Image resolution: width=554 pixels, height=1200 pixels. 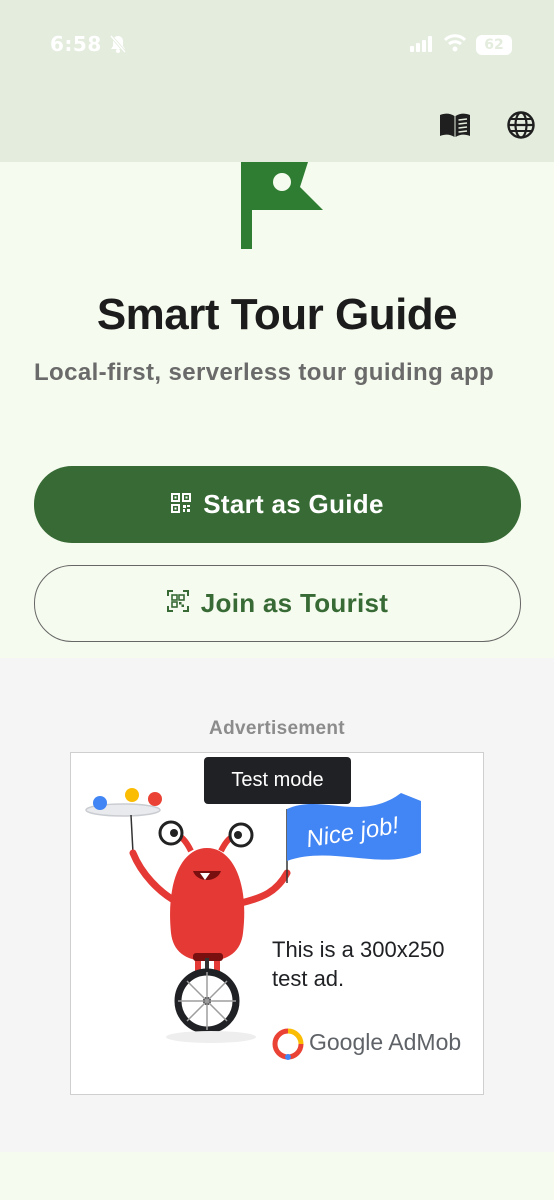 I want to click on signal-icon, so click(x=423, y=46).